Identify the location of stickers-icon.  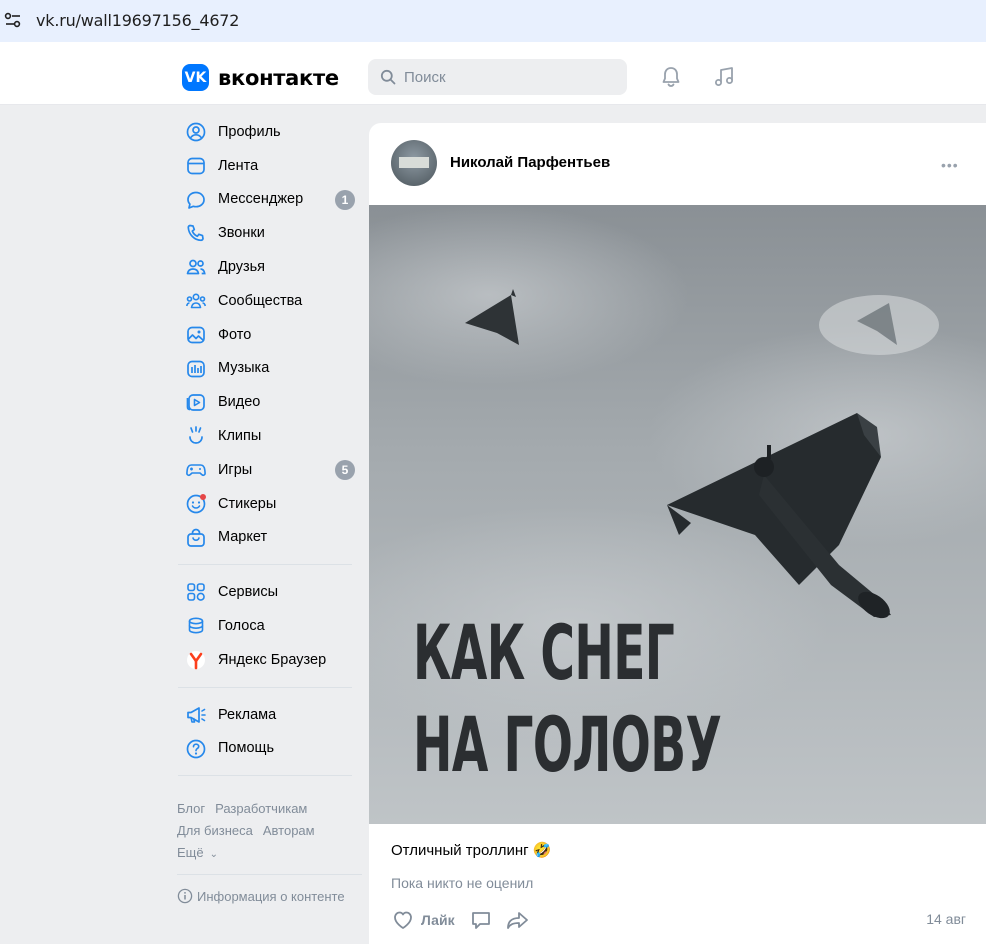
(196, 503).